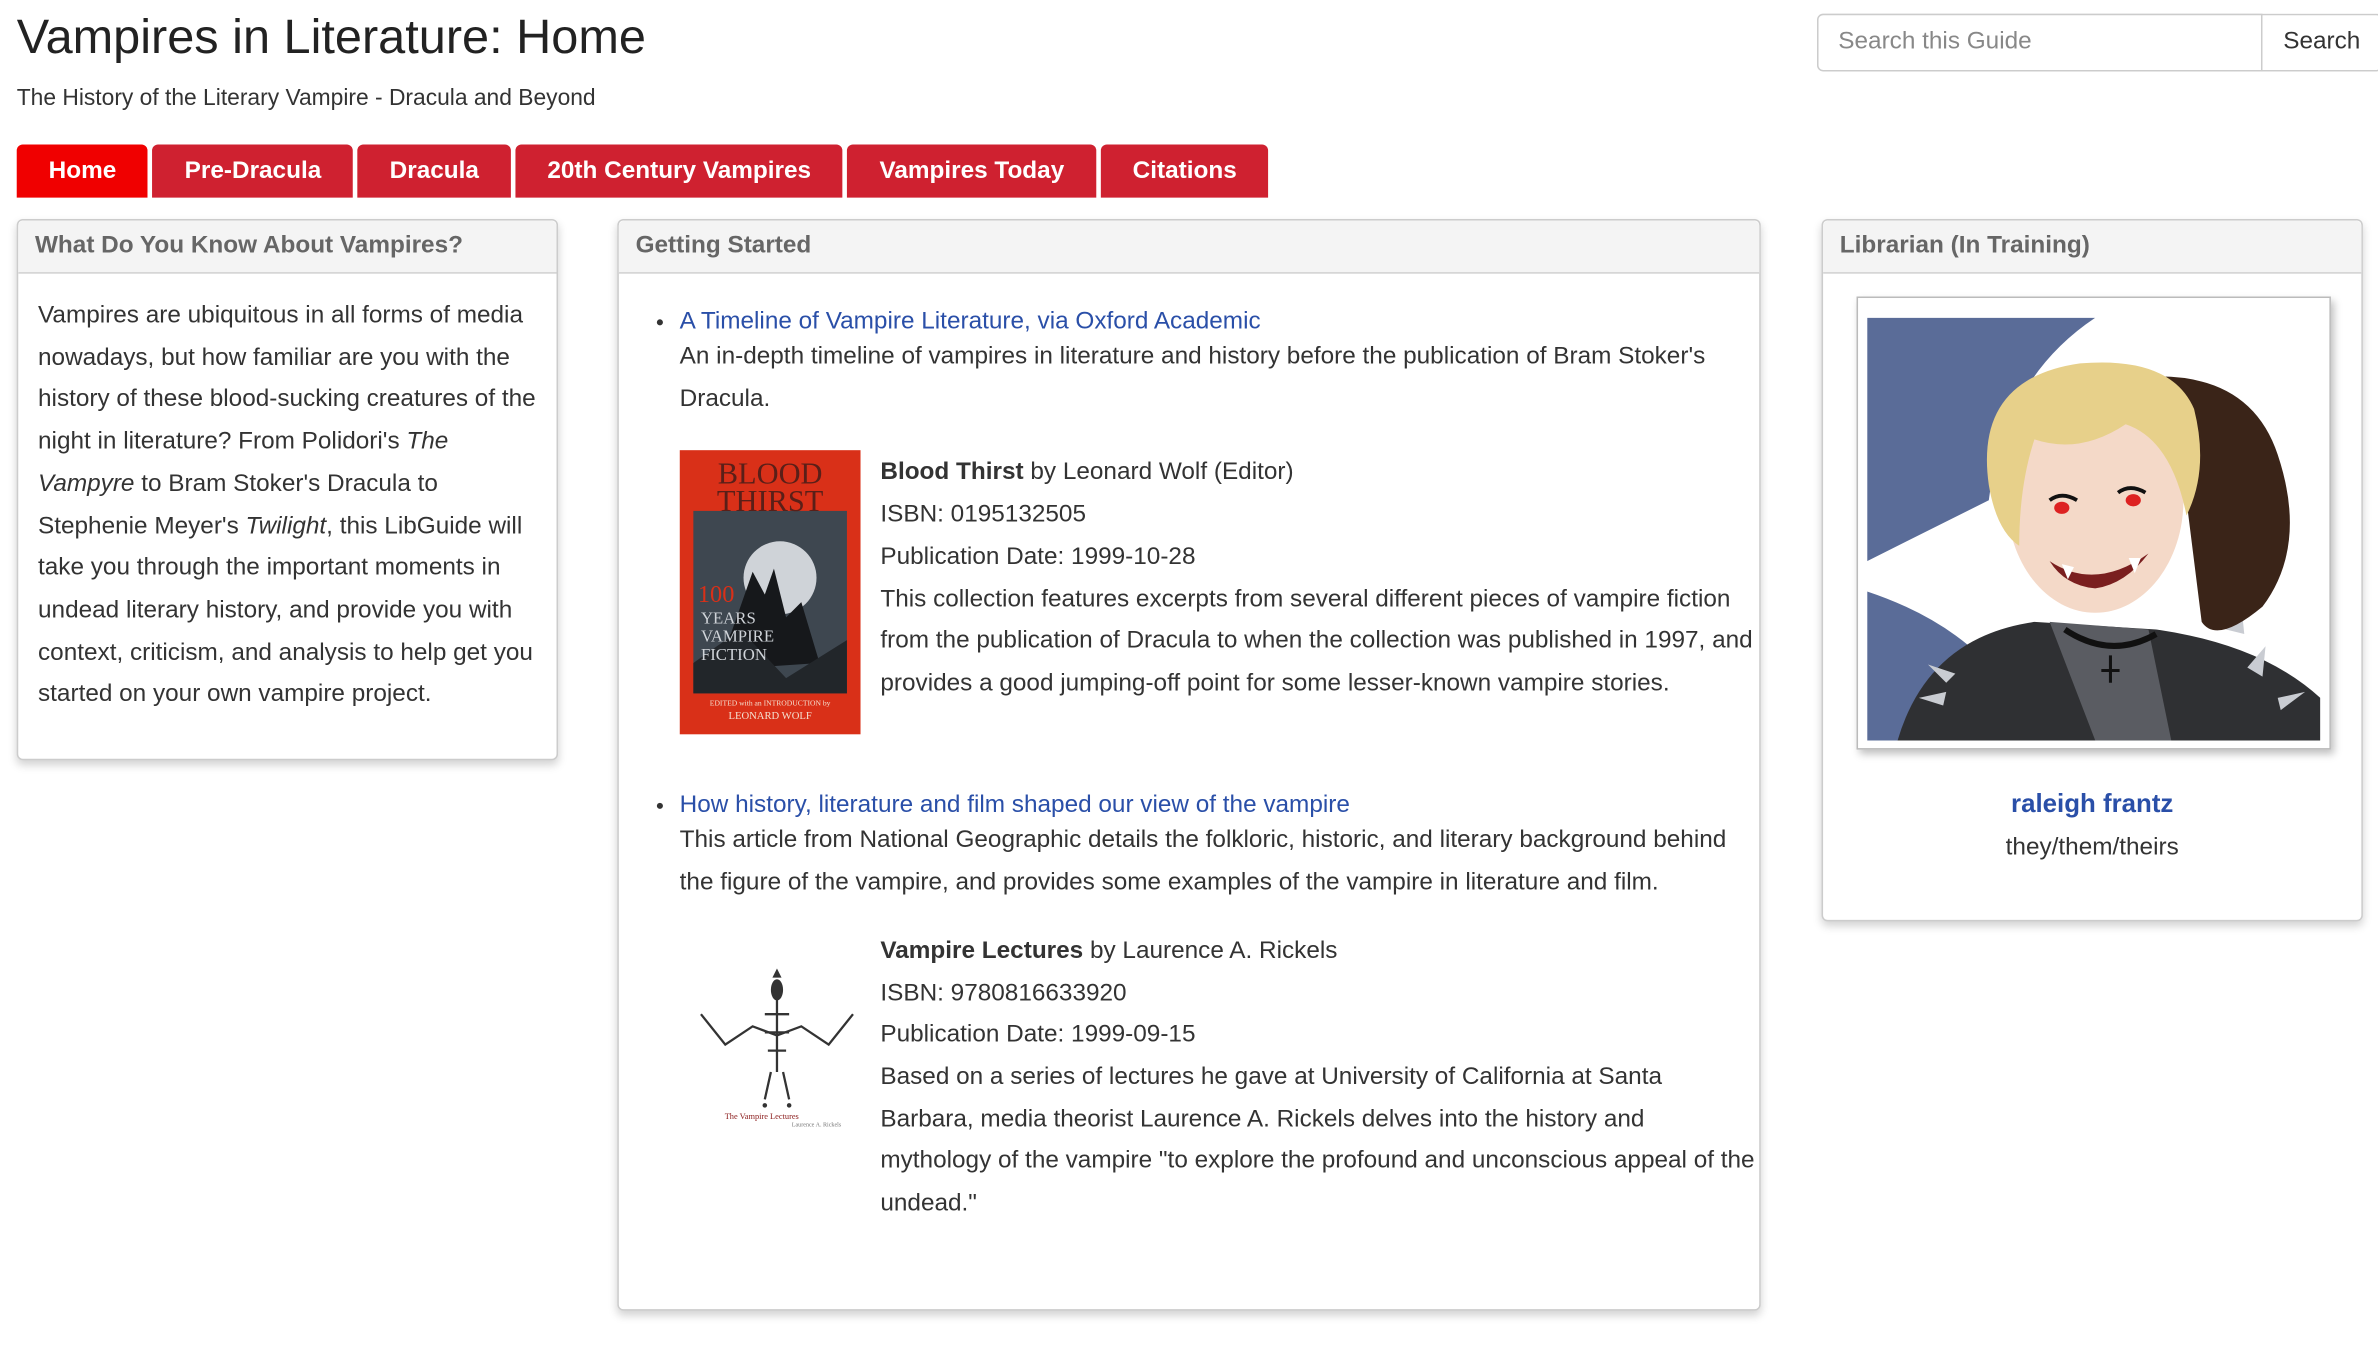 This screenshot has width=2378, height=1347. What do you see at coordinates (770, 502) in the screenshot?
I see `svg-text: THIRST` at bounding box center [770, 502].